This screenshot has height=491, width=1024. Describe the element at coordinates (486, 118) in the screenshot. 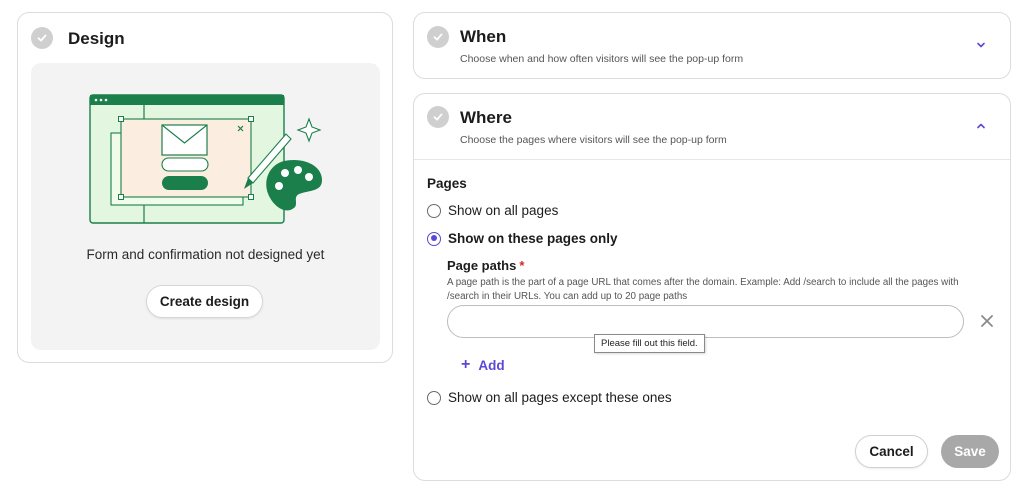

I see `where-title: Where` at that location.